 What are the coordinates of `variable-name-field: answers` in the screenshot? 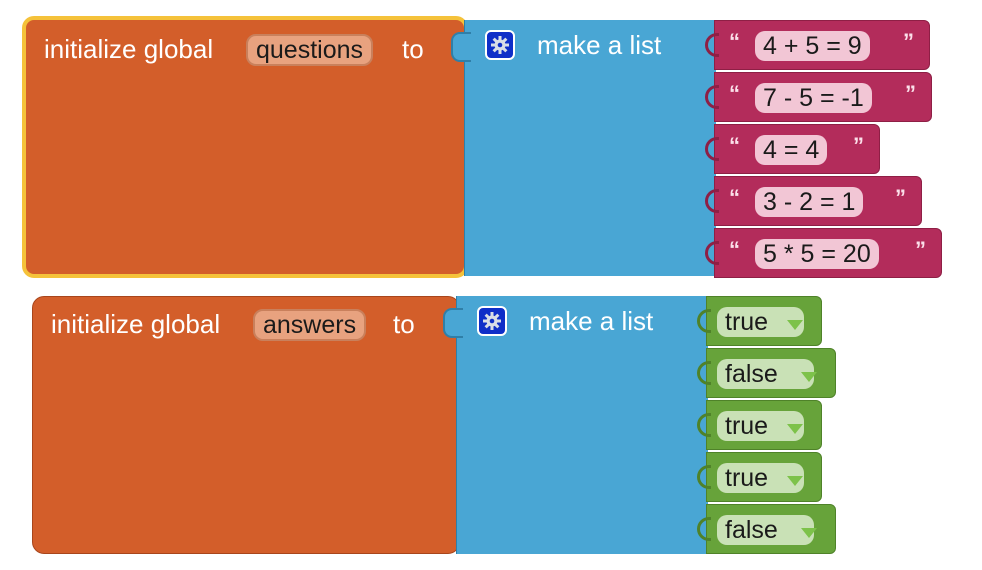 It's located at (310, 325).